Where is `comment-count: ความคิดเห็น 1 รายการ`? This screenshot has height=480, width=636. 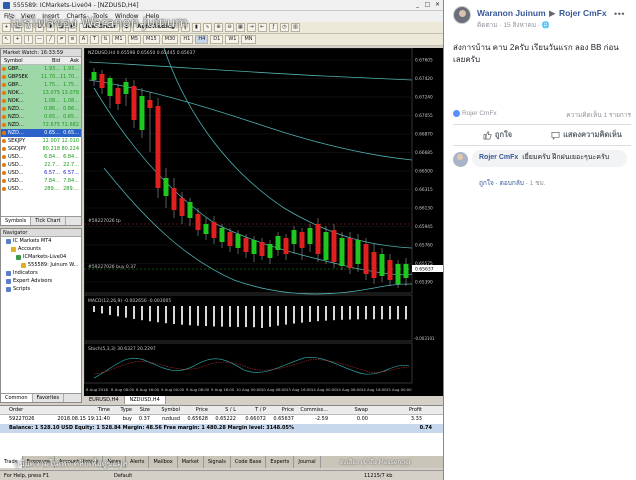
comment-count: ความคิดเห็น 1 รายการ is located at coordinates (598, 115).